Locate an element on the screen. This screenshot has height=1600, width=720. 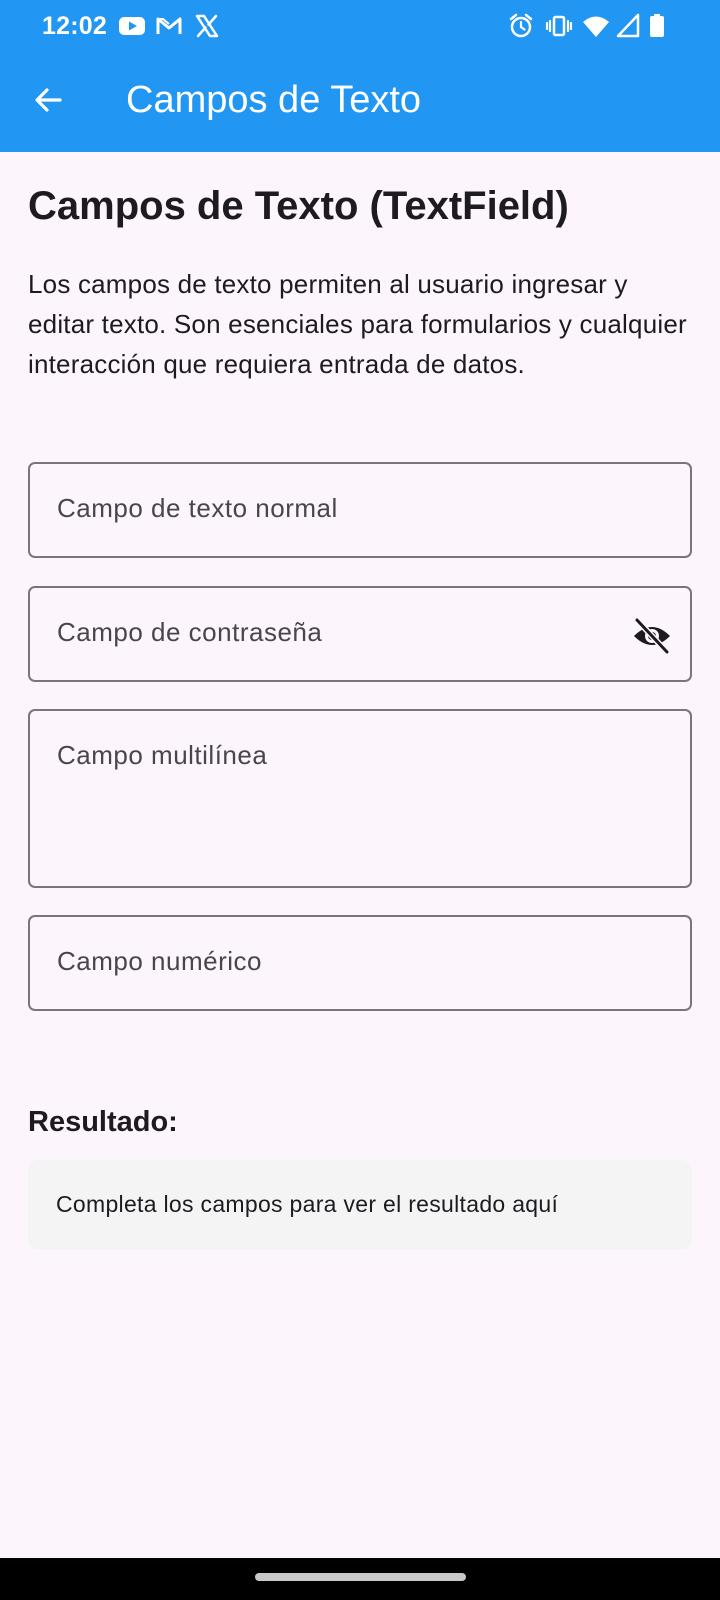
battery-icon is located at coordinates (657, 26).